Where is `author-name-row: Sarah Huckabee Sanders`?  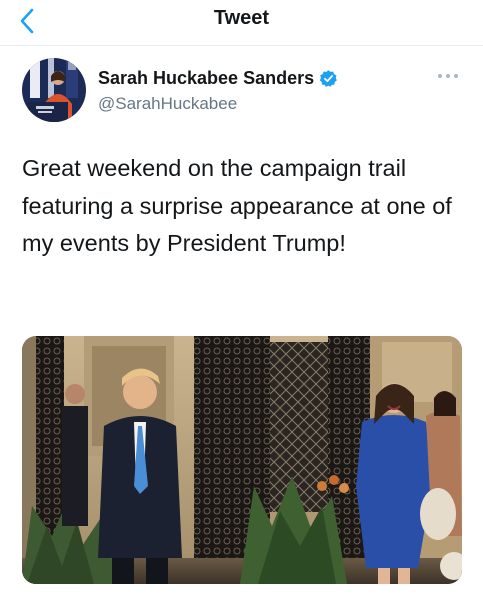
author-name-row: Sarah Huckabee Sanders is located at coordinates (218, 78).